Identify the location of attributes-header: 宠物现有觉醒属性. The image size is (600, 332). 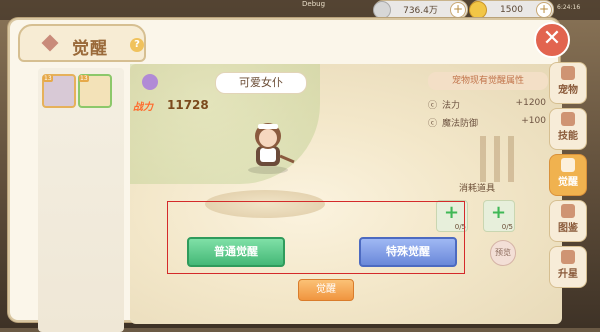
(488, 81).